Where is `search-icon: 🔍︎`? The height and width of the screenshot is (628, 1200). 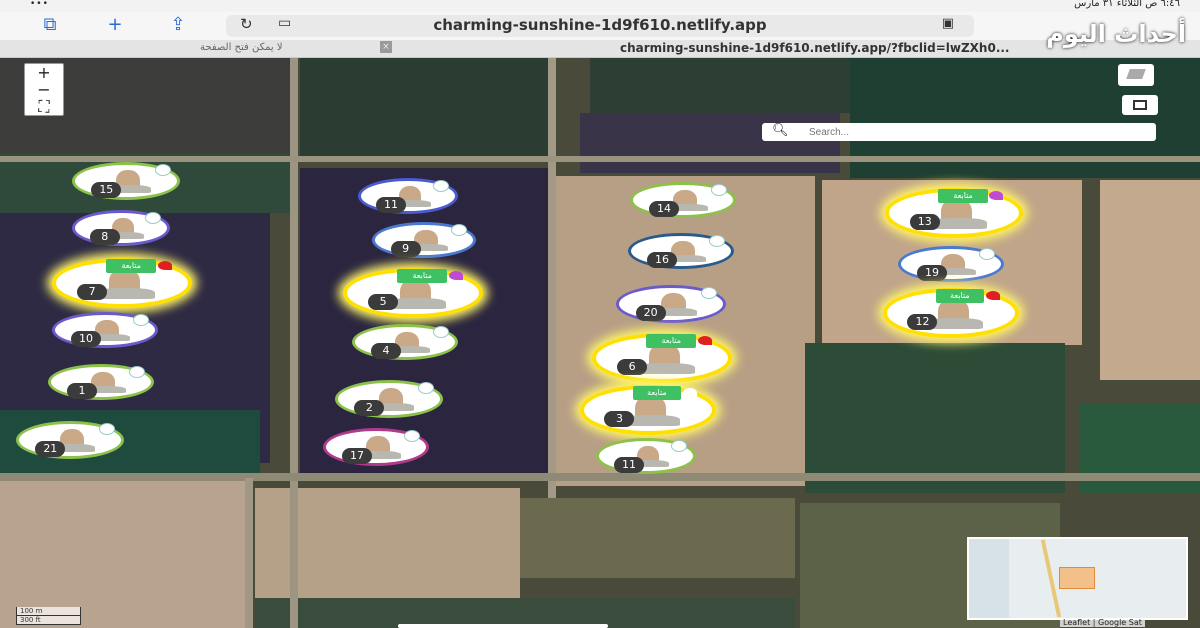 search-icon: 🔍︎ is located at coordinates (780, 130).